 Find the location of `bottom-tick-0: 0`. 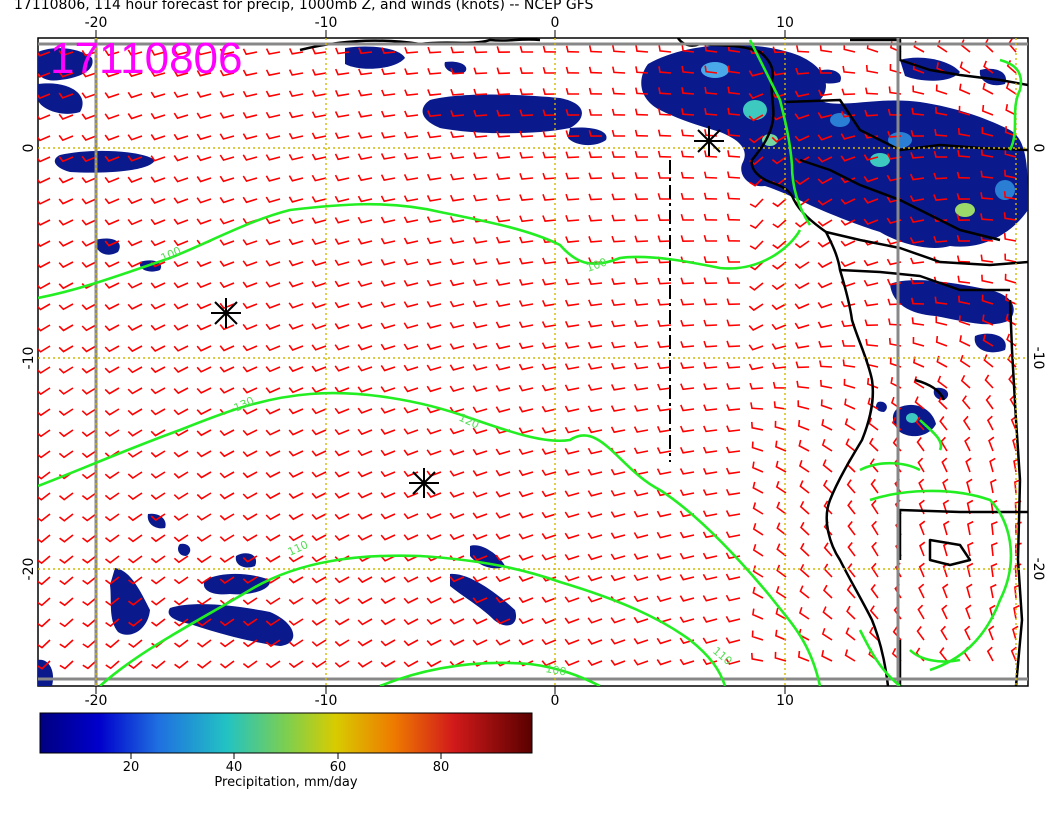

bottom-tick-0: 0 is located at coordinates (555, 701).